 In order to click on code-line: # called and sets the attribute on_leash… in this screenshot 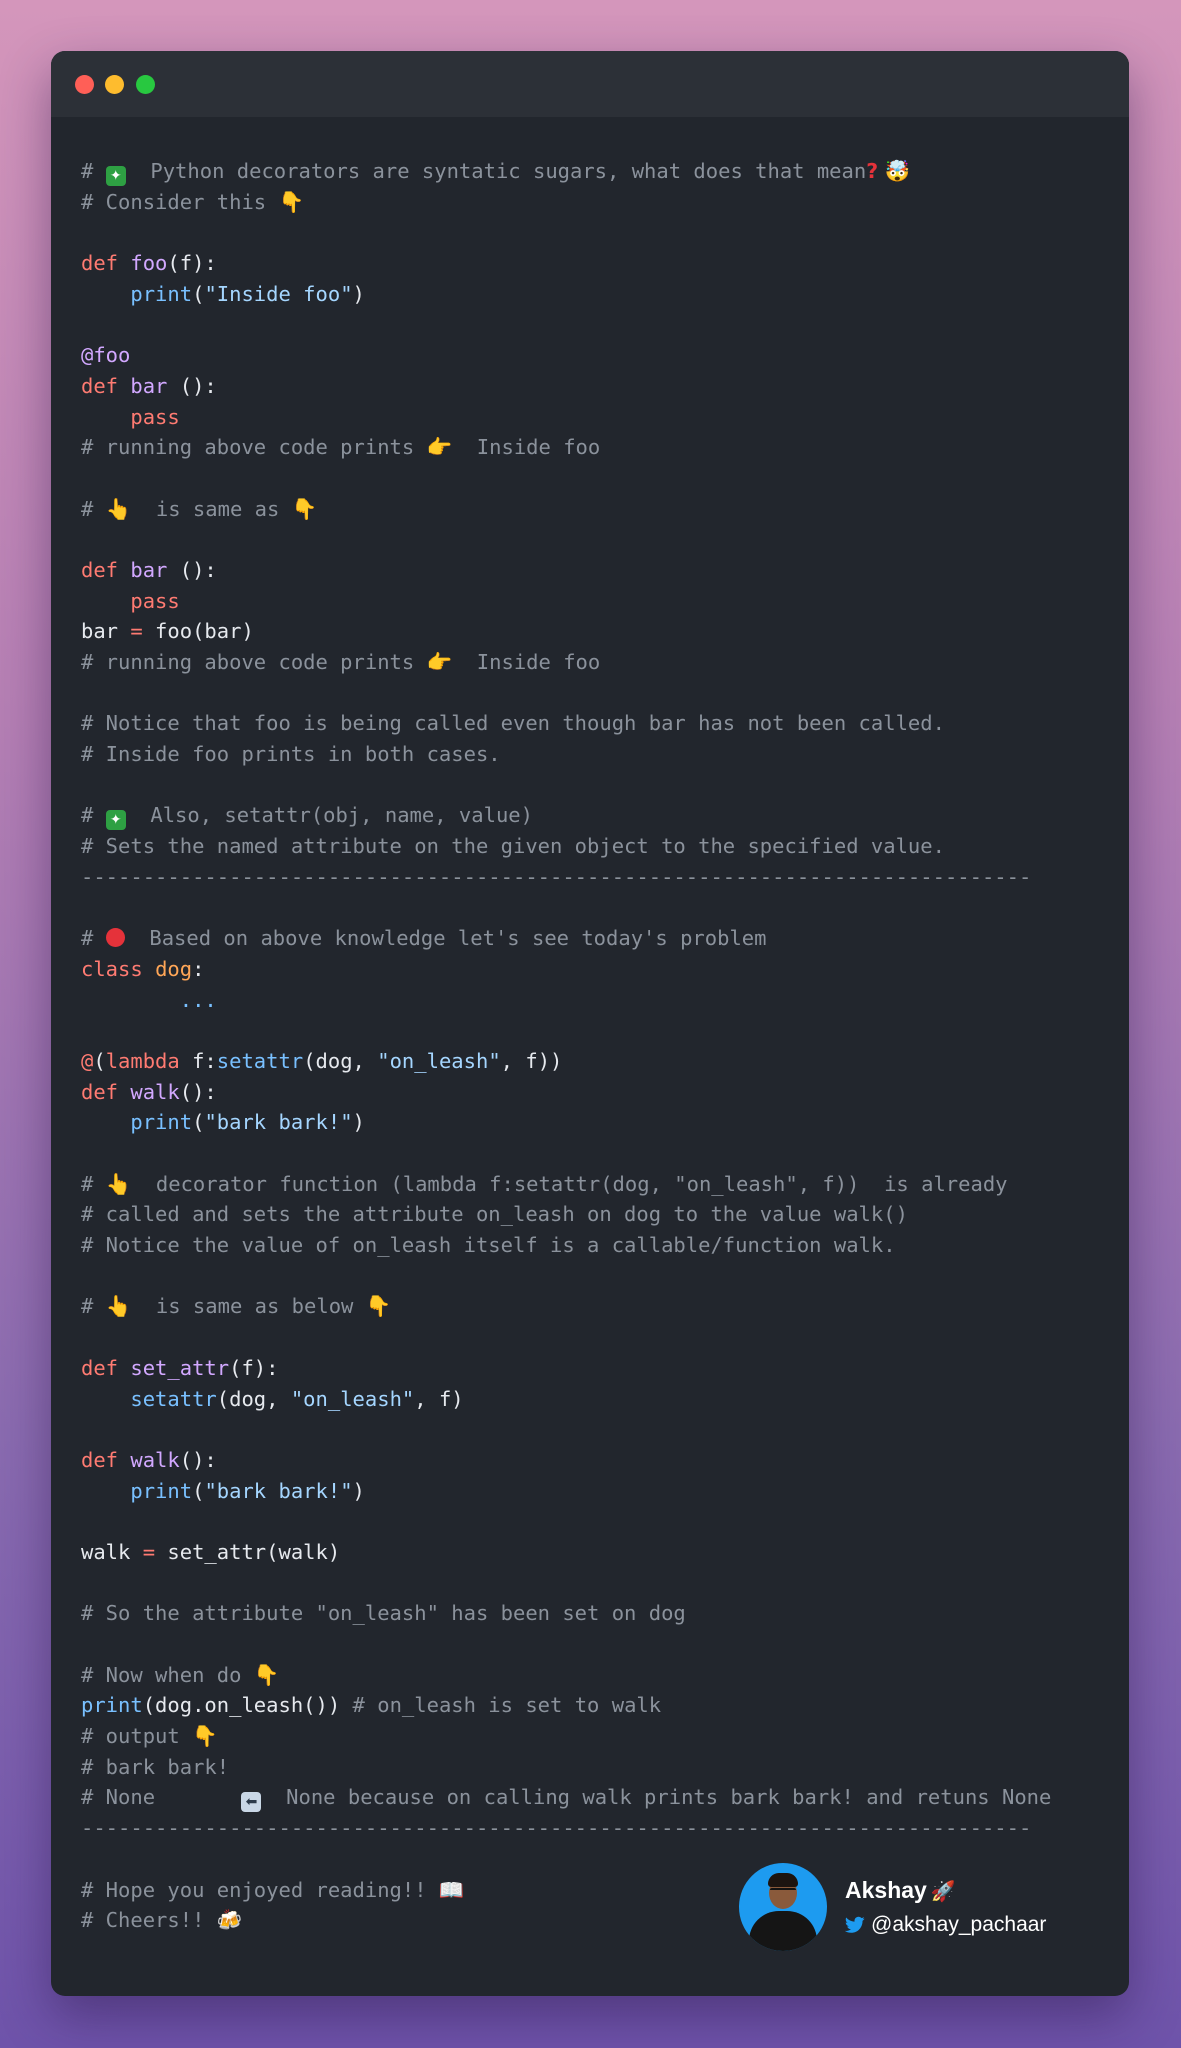, I will do `click(600, 1214)`.